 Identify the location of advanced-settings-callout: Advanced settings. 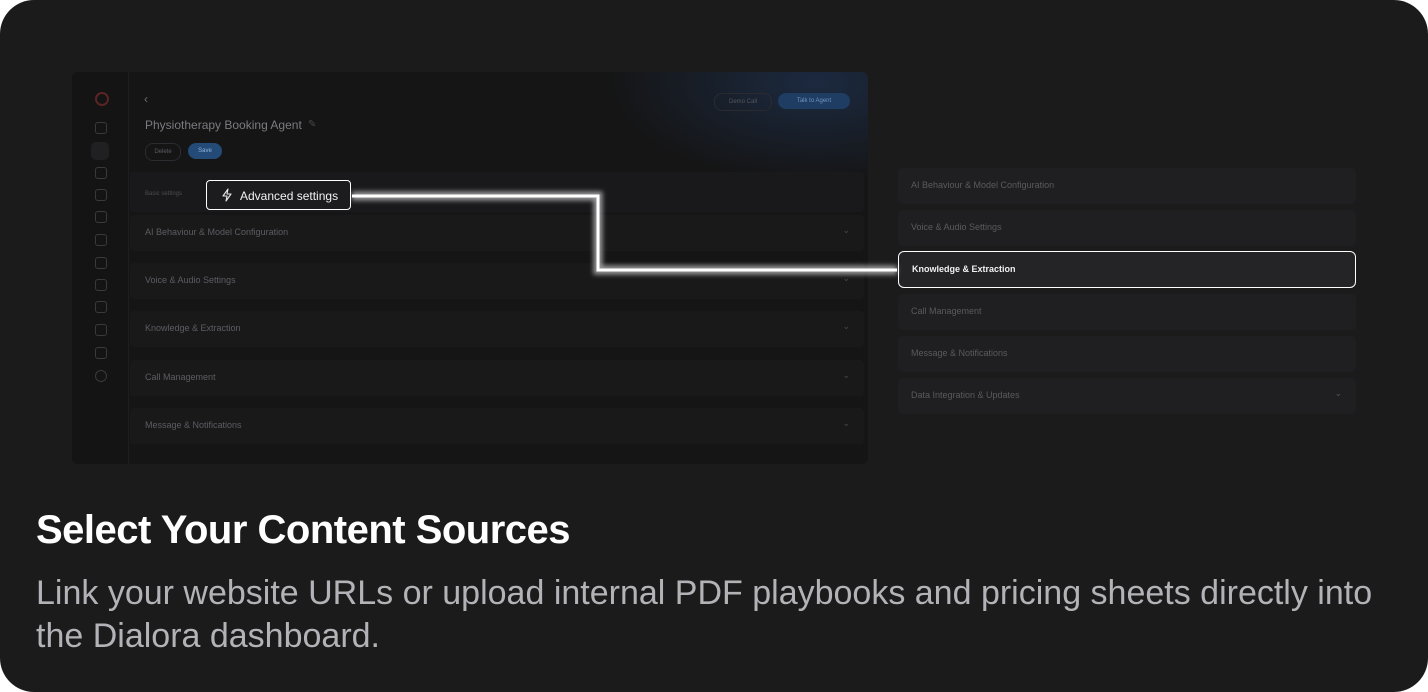
(278, 195).